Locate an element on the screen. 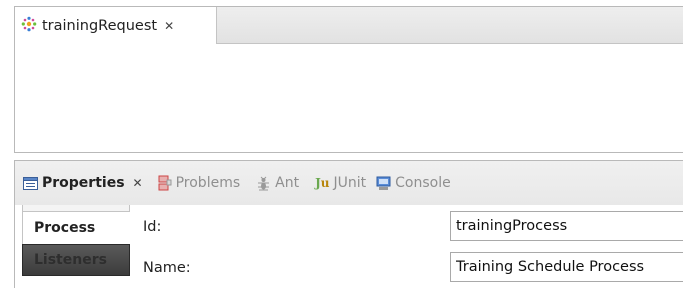 The height and width of the screenshot is (288, 683). editor-tab-bar: trainingRequest ✕ is located at coordinates (349, 26).